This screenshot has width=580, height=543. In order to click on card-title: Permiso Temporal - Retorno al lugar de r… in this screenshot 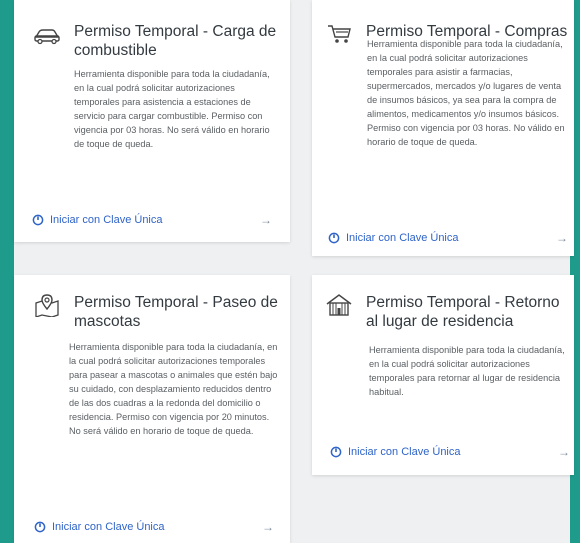, I will do `click(463, 312)`.